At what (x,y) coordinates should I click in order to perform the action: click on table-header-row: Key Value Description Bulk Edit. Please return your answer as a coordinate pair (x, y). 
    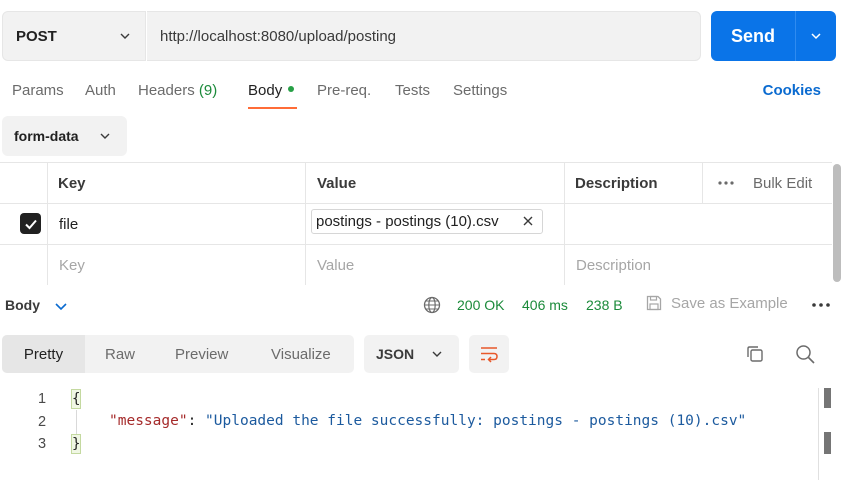
    Looking at the image, I should click on (416, 183).